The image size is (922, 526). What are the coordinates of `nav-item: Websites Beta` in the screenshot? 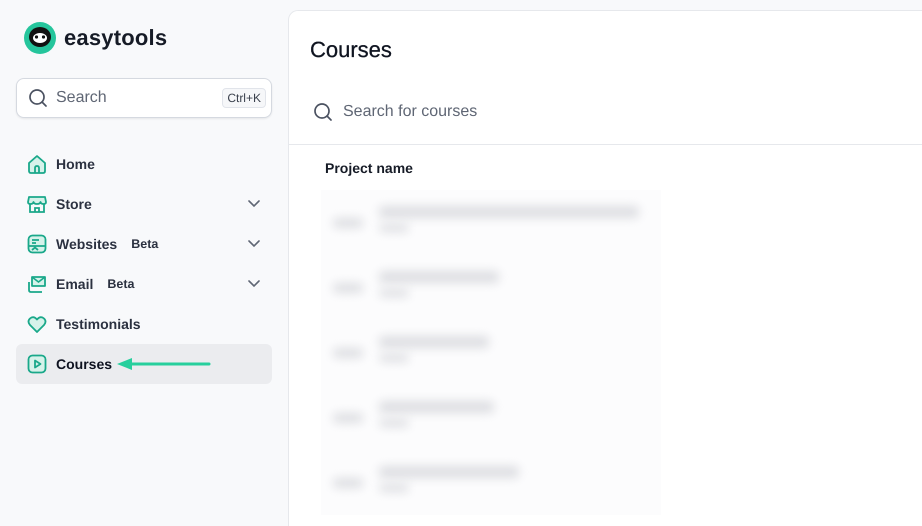 It's located at (144, 244).